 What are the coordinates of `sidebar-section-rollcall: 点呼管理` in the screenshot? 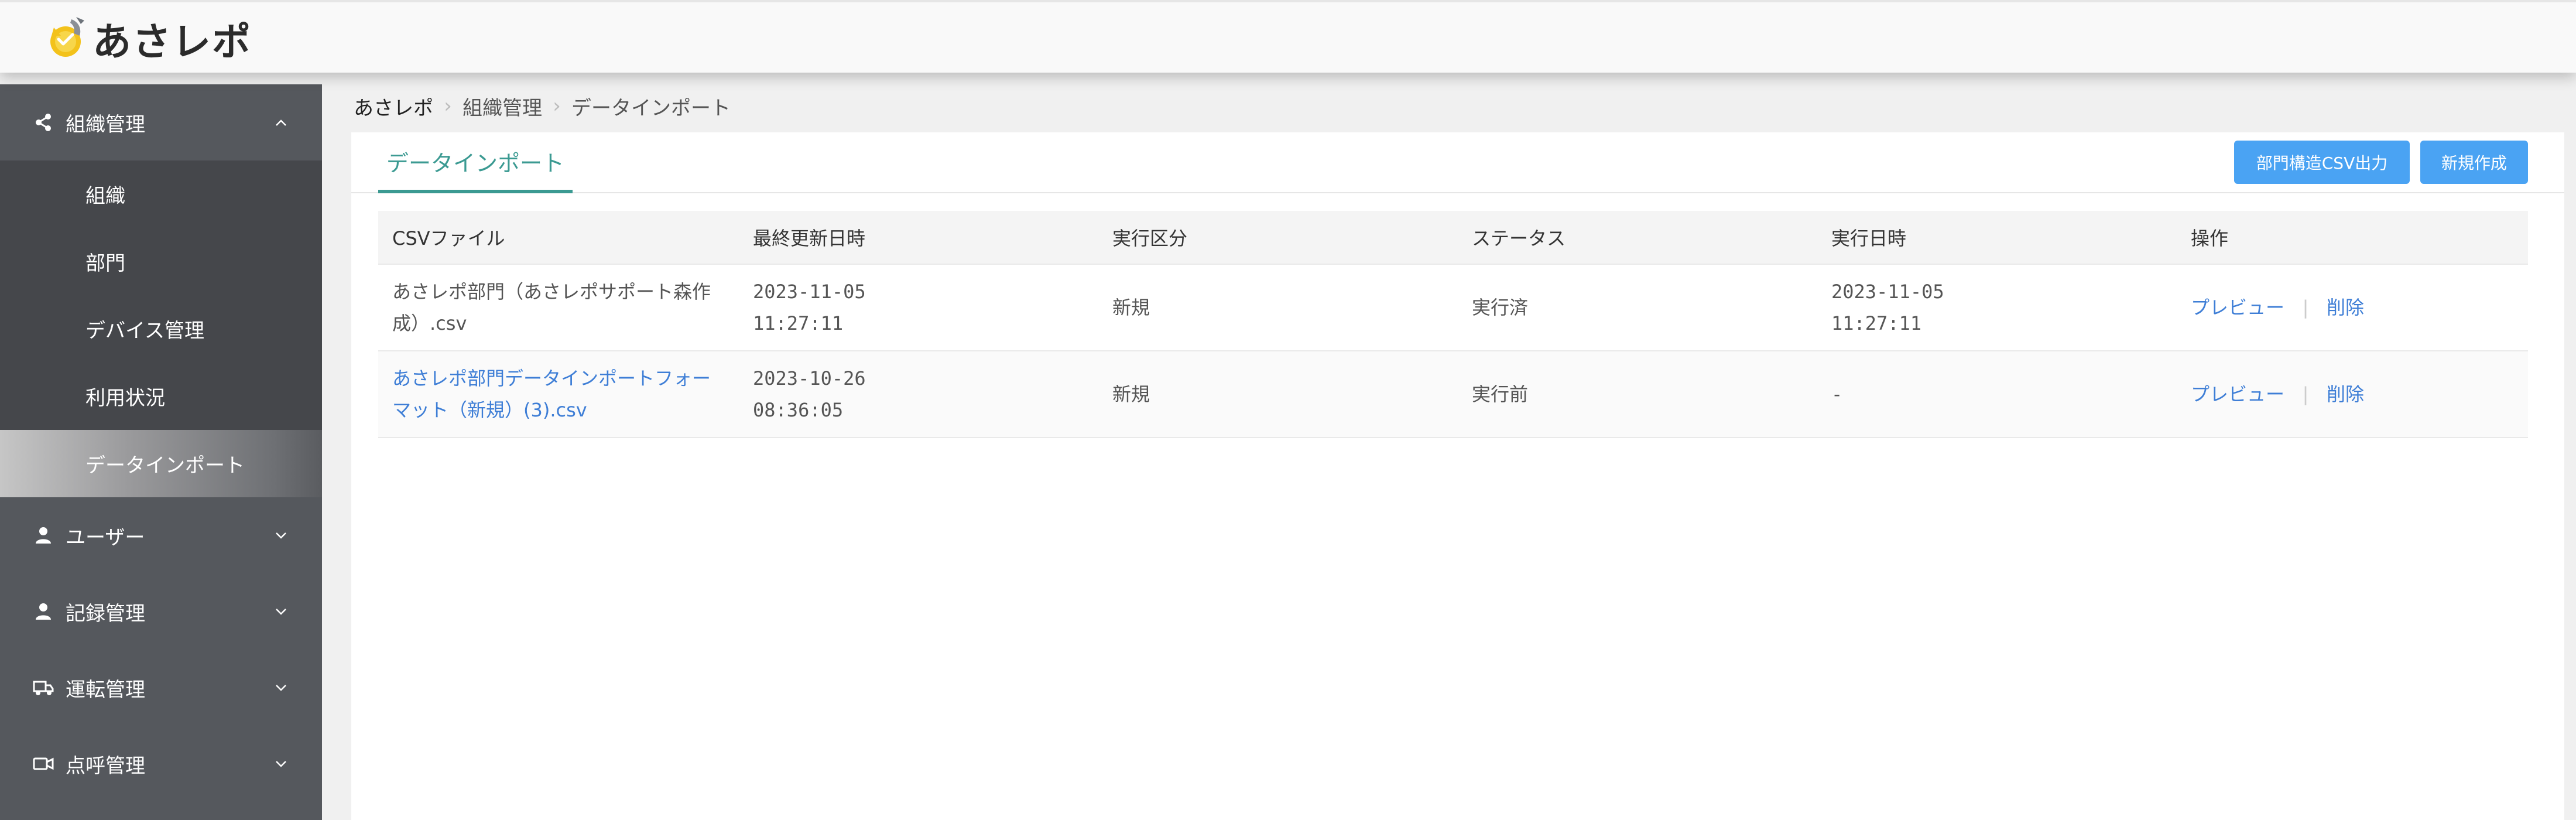 It's located at (161, 764).